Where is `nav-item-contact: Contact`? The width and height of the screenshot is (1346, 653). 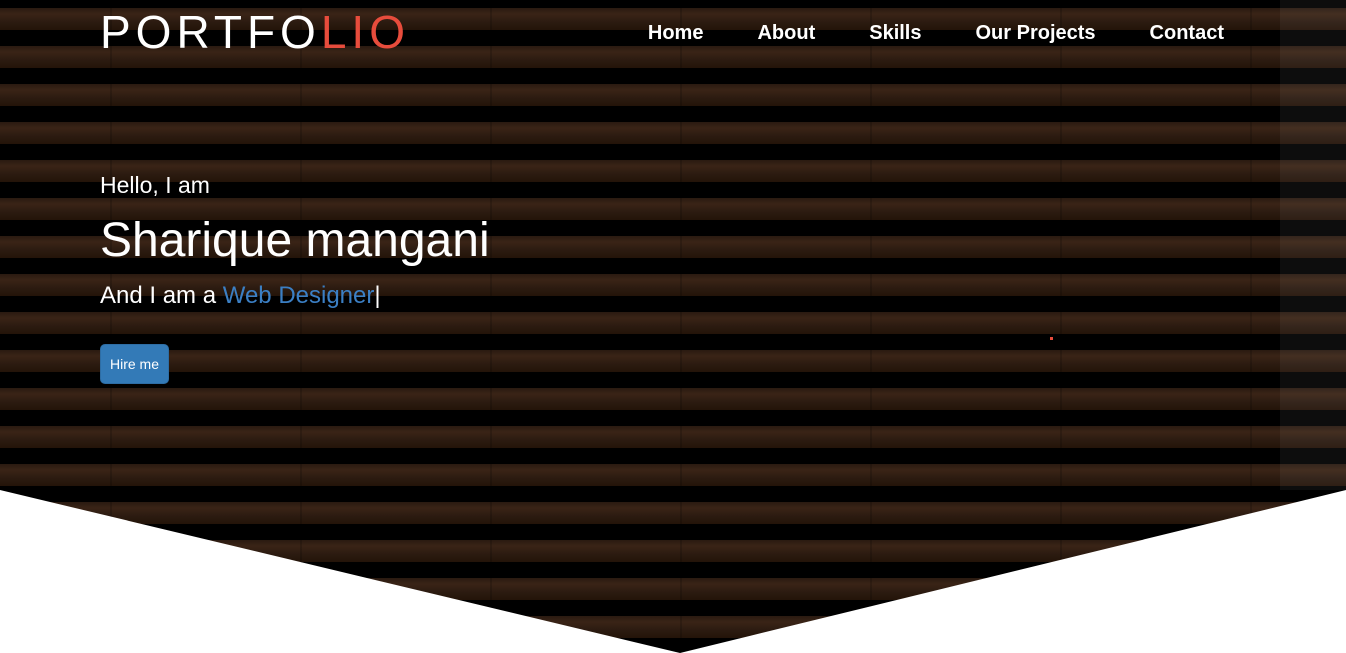
nav-item-contact: Contact is located at coordinates (1187, 33).